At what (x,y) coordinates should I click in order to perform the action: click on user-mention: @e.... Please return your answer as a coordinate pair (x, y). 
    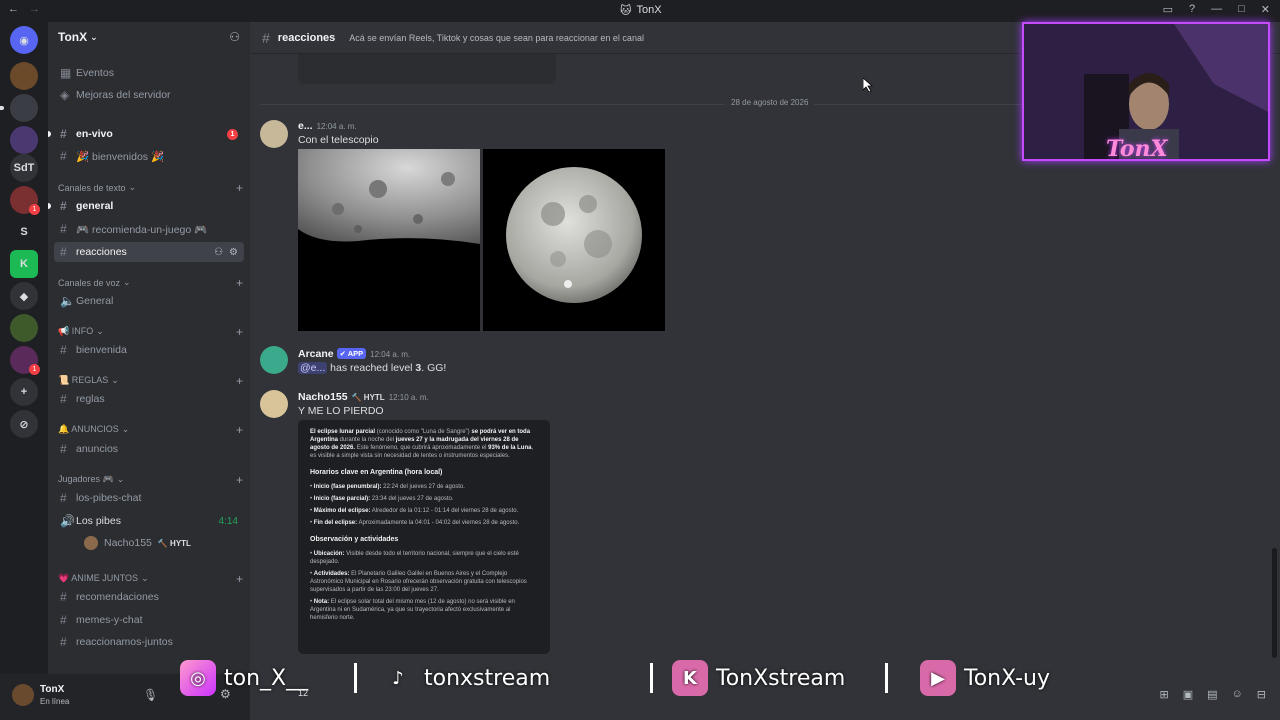
    Looking at the image, I should click on (313, 368).